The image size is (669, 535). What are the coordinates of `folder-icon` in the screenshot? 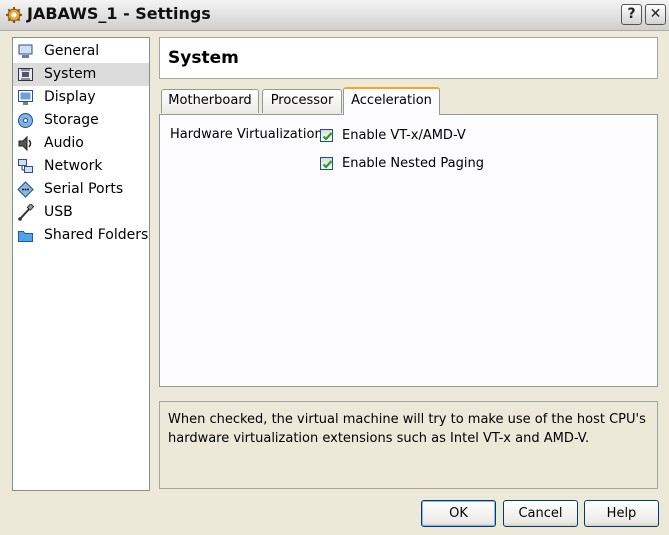 It's located at (25, 235).